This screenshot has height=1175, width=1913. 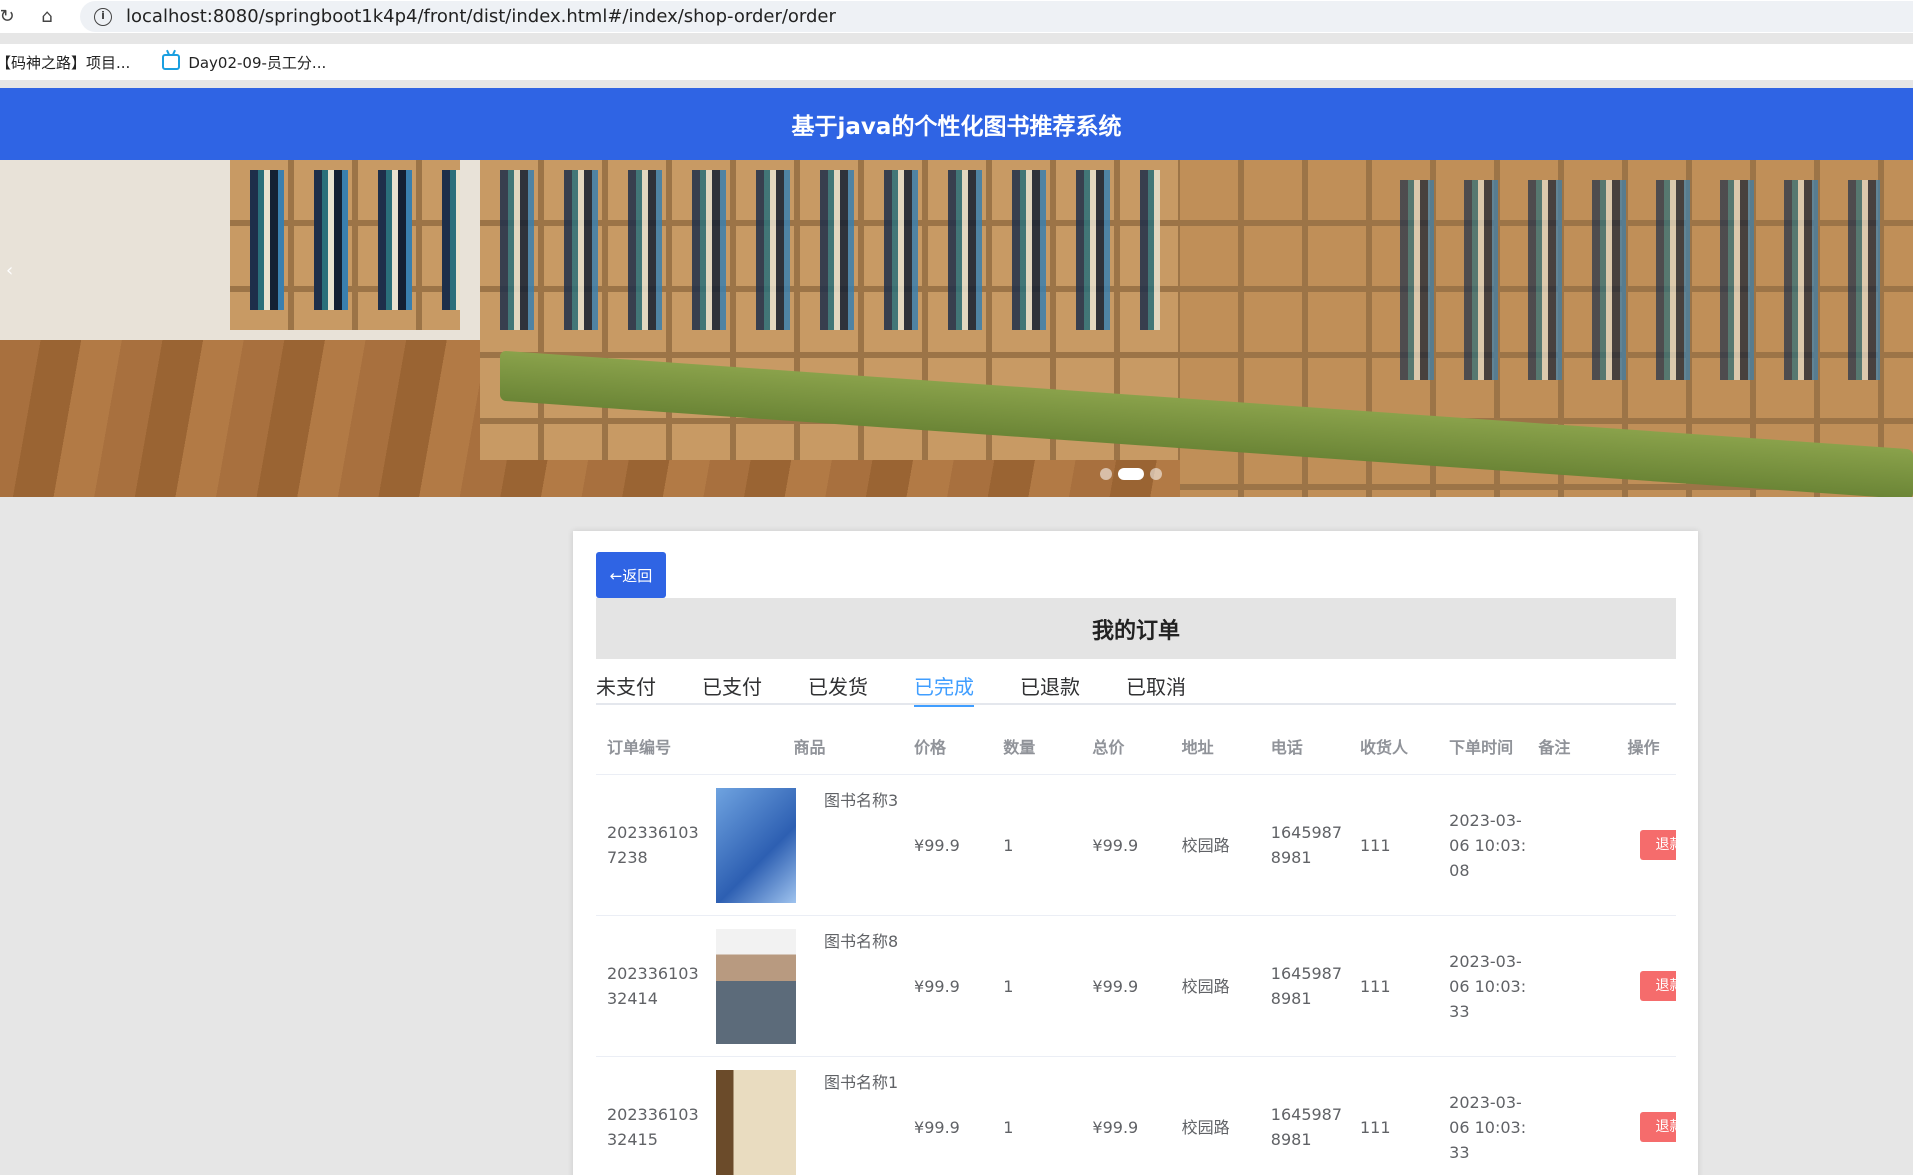 I want to click on col-time: 下单时间, so click(x=1481, y=747).